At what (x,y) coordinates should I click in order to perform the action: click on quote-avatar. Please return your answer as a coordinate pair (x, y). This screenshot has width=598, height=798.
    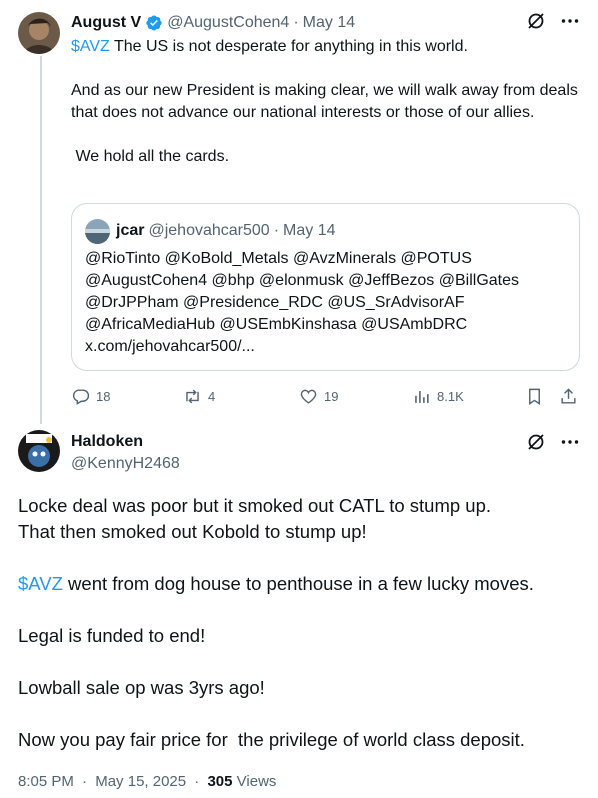
    Looking at the image, I should click on (97, 231).